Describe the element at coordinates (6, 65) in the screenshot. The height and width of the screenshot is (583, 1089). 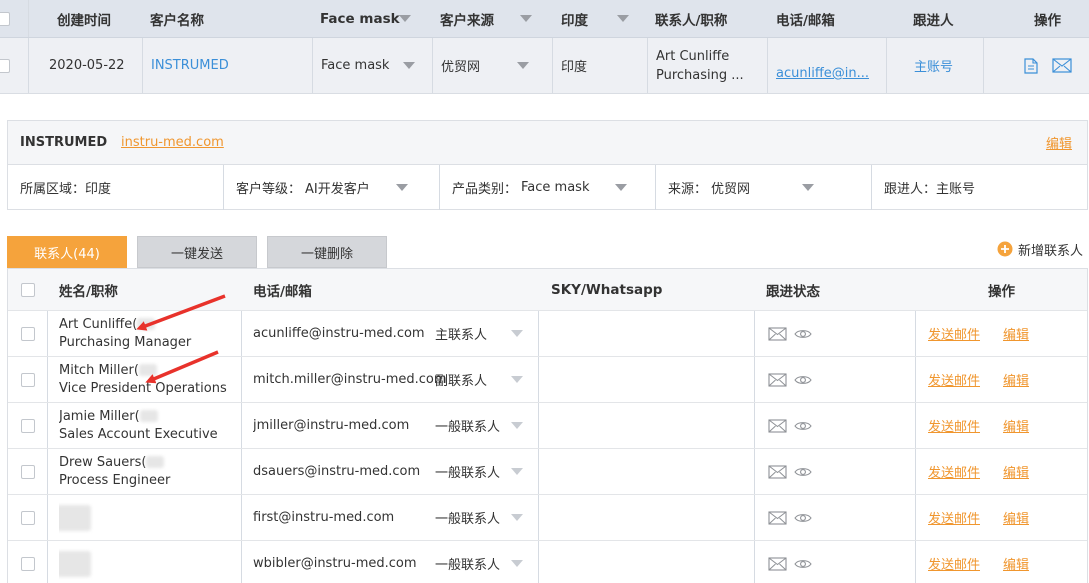
I see `row-checkbox` at that location.